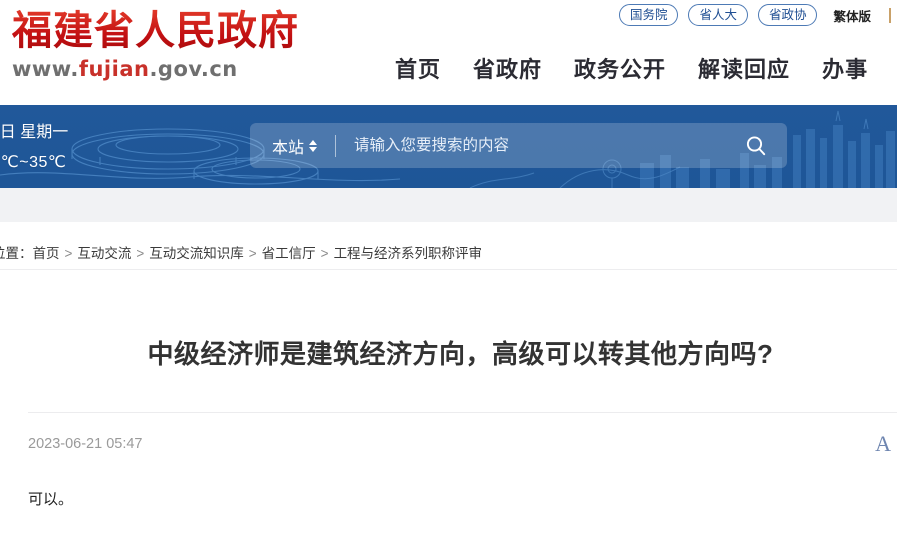 This screenshot has height=543, width=897. Describe the element at coordinates (336, 145) in the screenshot. I see `search-divider` at that location.